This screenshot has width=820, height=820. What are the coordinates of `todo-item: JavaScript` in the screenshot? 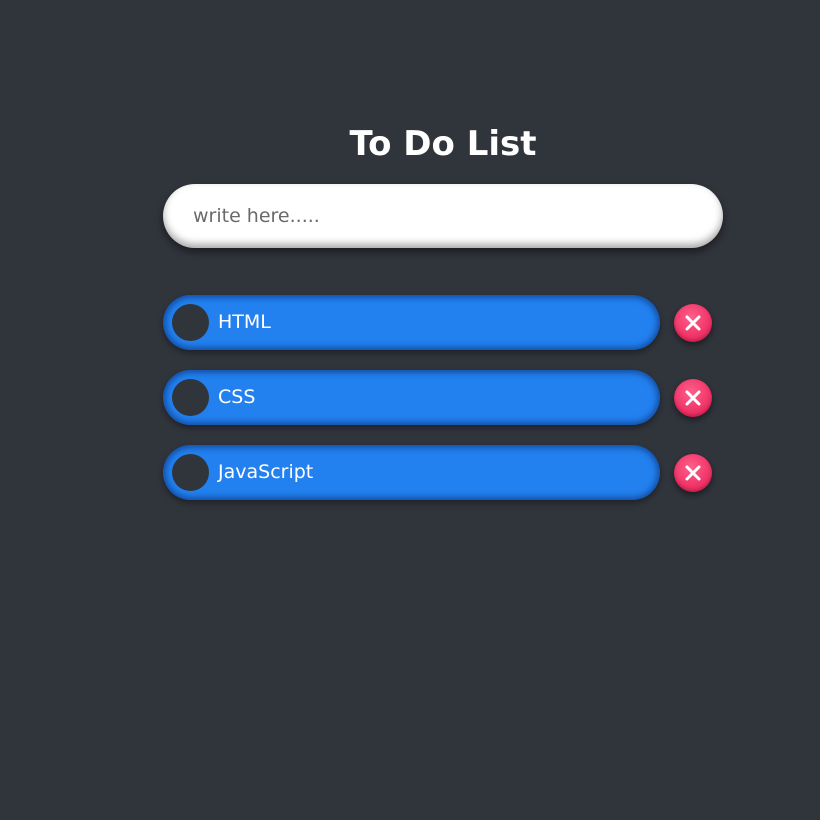 It's located at (411, 472).